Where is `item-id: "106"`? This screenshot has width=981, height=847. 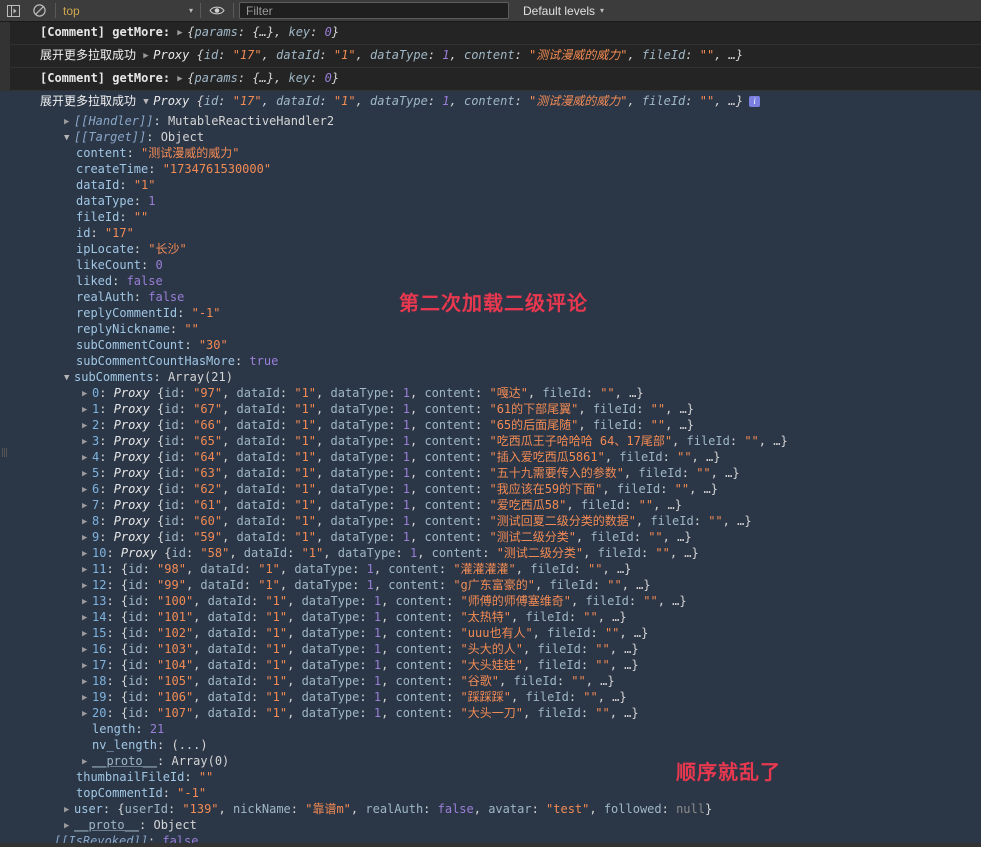
item-id: "106" is located at coordinates (175, 697).